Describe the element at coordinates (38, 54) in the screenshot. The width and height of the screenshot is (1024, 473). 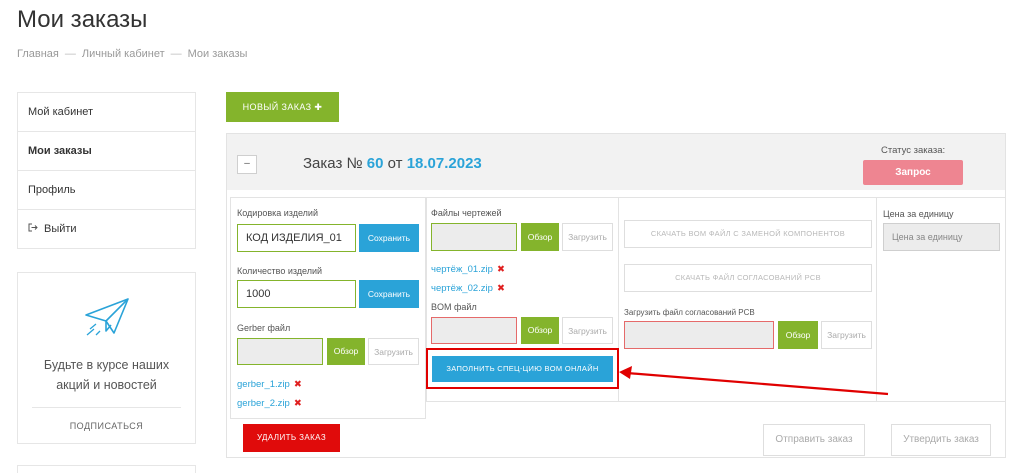
I see `breadcrumb-home: Главная` at that location.